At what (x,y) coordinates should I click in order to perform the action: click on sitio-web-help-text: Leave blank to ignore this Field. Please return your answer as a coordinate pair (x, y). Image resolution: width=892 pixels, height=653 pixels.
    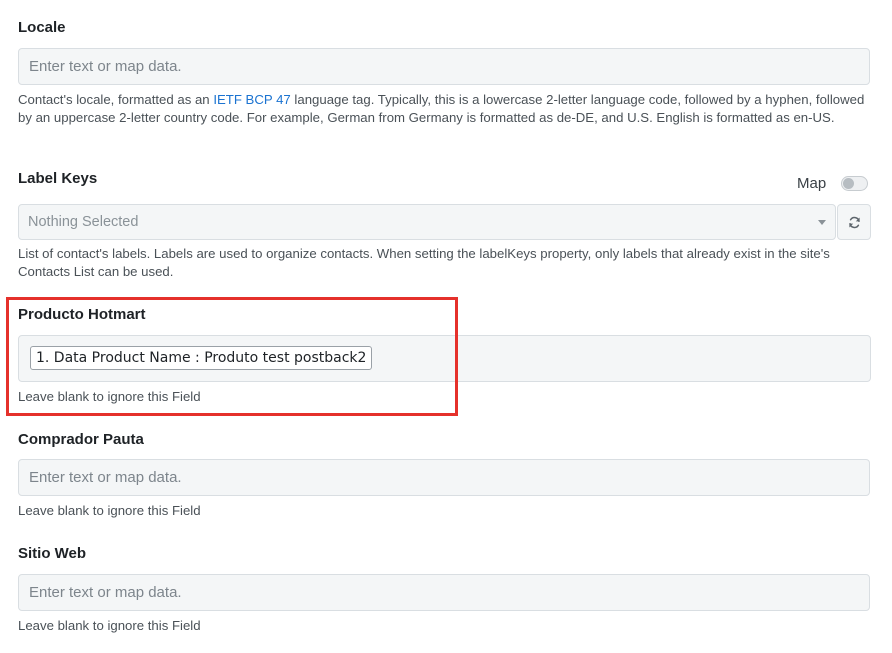
    Looking at the image, I should click on (109, 625).